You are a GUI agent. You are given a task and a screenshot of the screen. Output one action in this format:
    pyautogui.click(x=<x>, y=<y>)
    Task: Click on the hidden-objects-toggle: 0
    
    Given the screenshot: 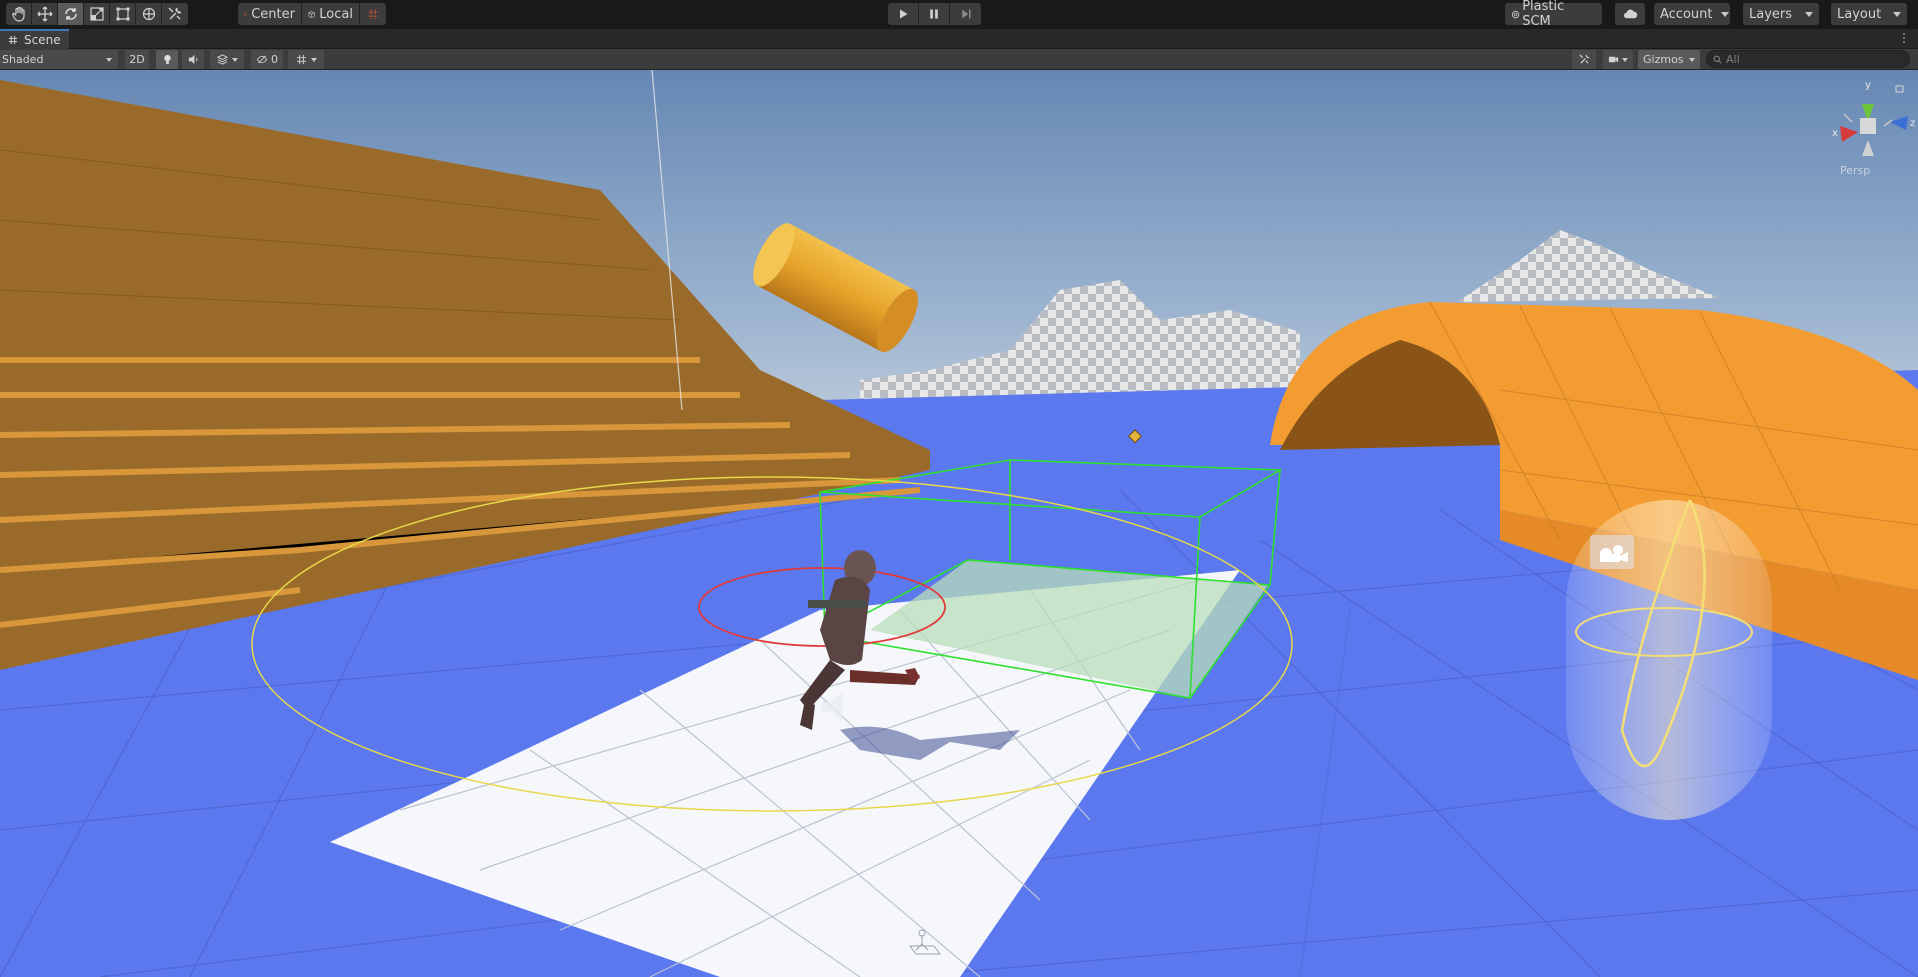 What is the action you would take?
    pyautogui.click(x=267, y=59)
    